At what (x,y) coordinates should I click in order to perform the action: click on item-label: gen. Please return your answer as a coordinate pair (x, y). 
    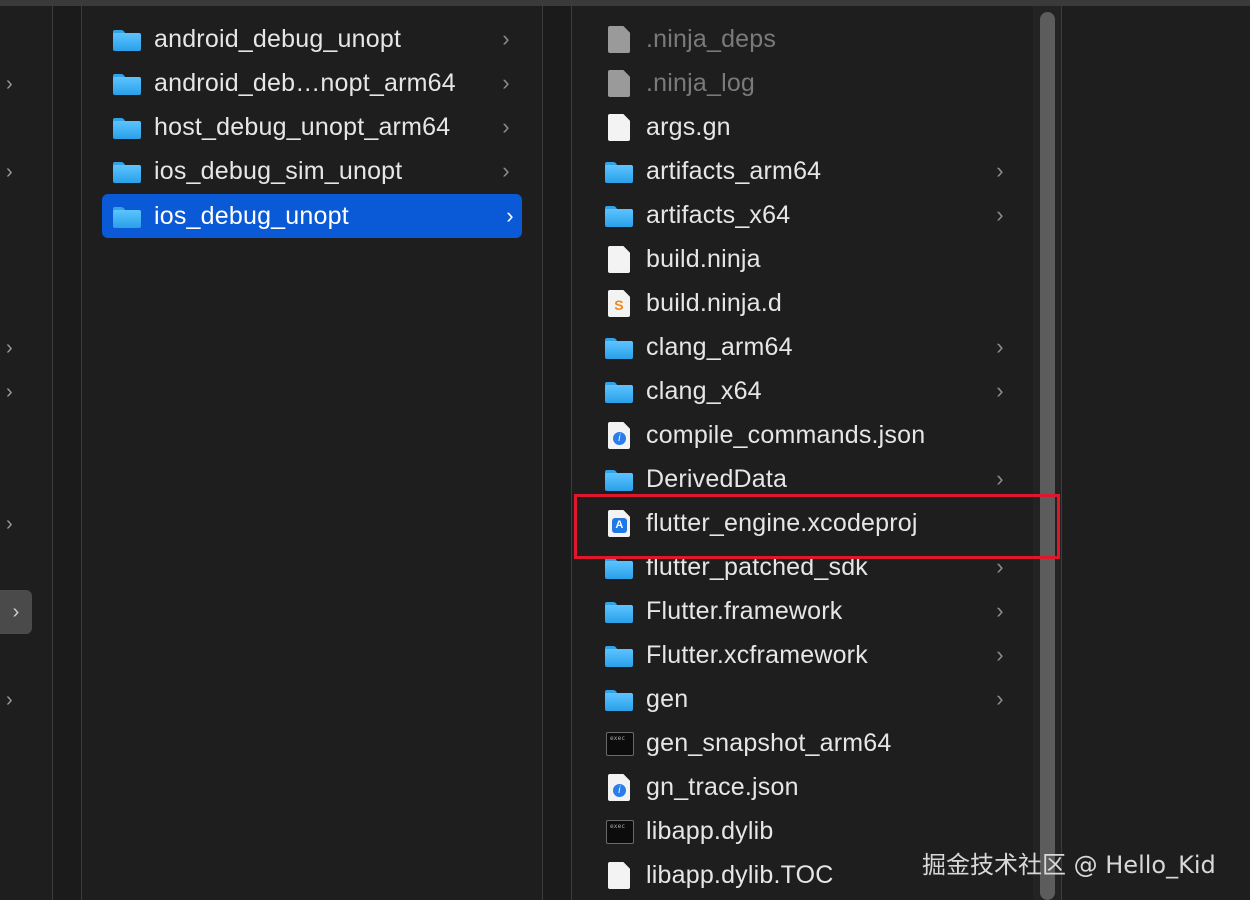
    Looking at the image, I should click on (667, 698).